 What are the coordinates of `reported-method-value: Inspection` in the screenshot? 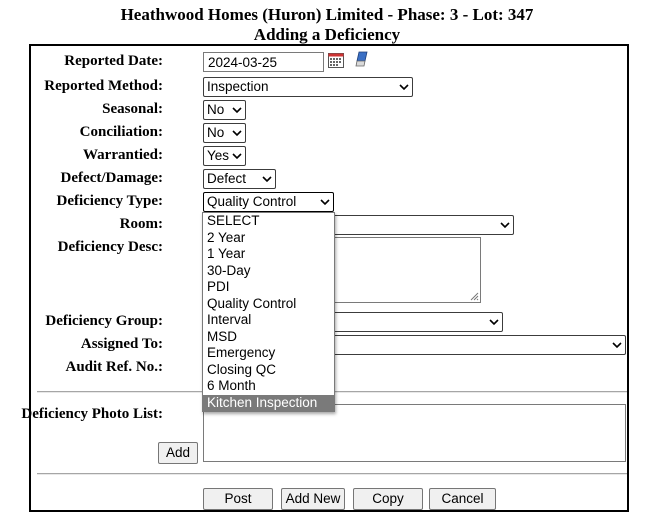 It's located at (238, 86).